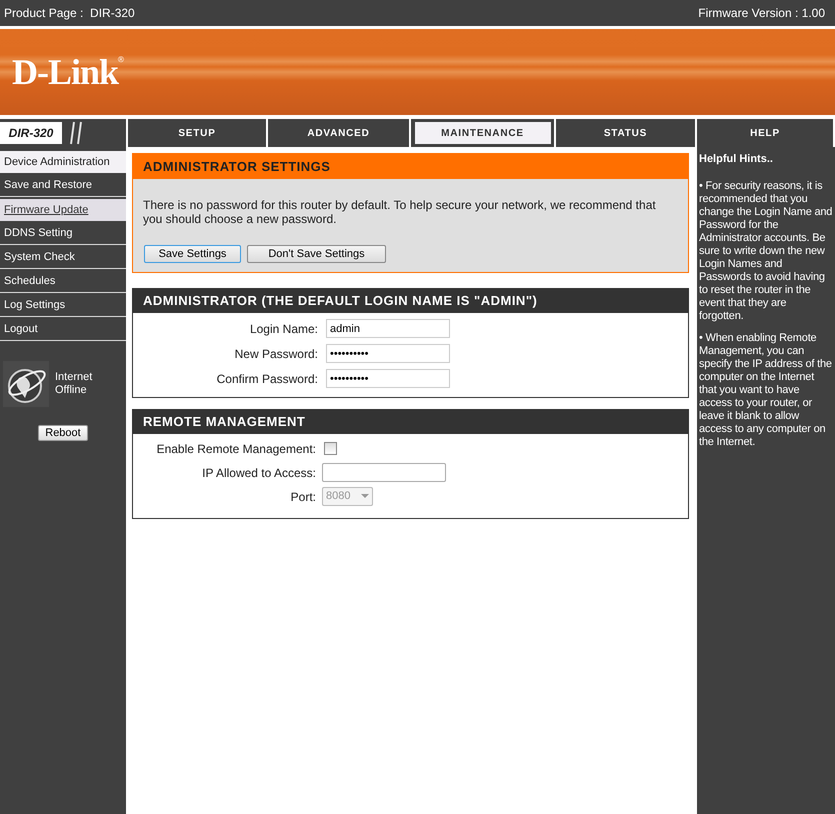 This screenshot has width=835, height=814. What do you see at coordinates (121, 59) in the screenshot?
I see `registered-mark: ®` at bounding box center [121, 59].